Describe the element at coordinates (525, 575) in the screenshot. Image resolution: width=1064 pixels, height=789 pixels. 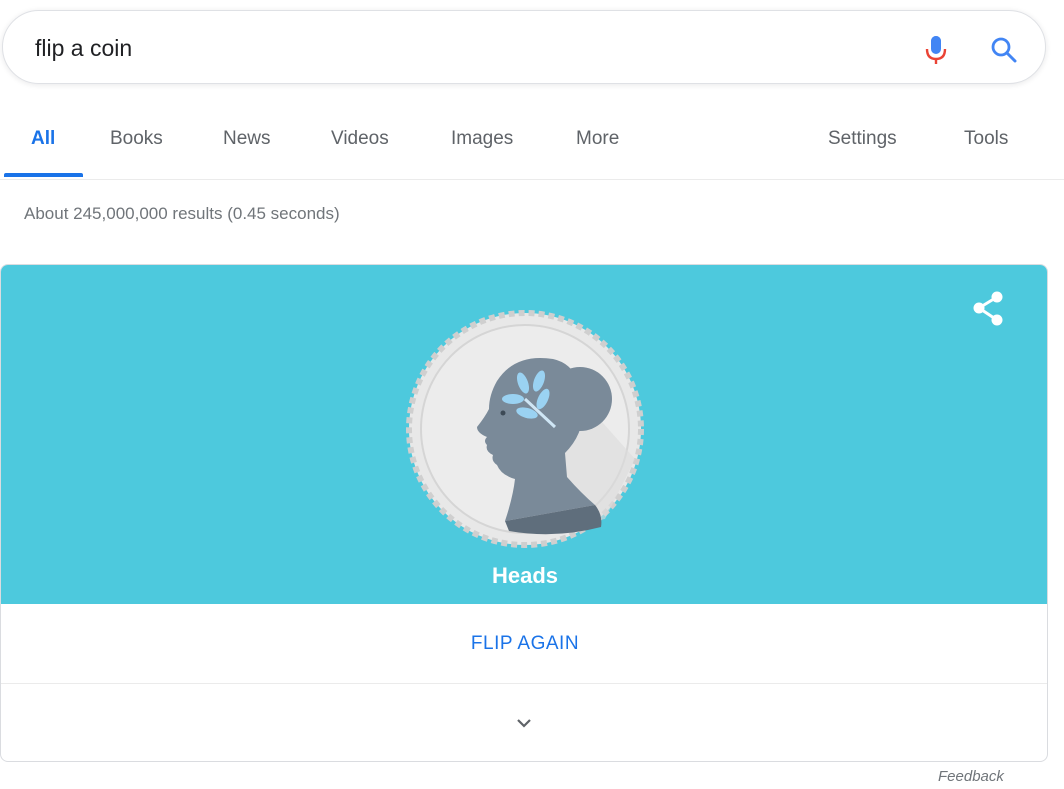
I see `coin-result-label: Heads` at that location.